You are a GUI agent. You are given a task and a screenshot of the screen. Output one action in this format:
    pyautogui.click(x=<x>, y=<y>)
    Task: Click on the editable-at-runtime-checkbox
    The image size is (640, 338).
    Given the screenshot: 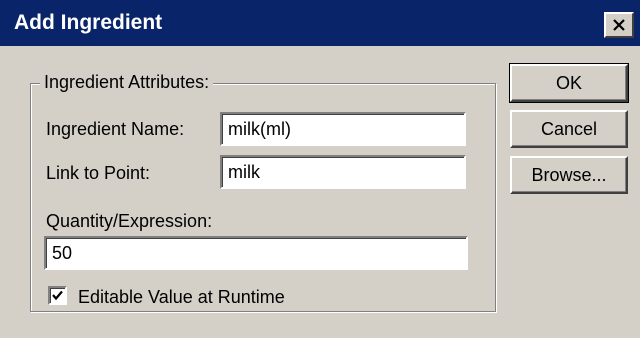 What is the action you would take?
    pyautogui.click(x=57, y=295)
    